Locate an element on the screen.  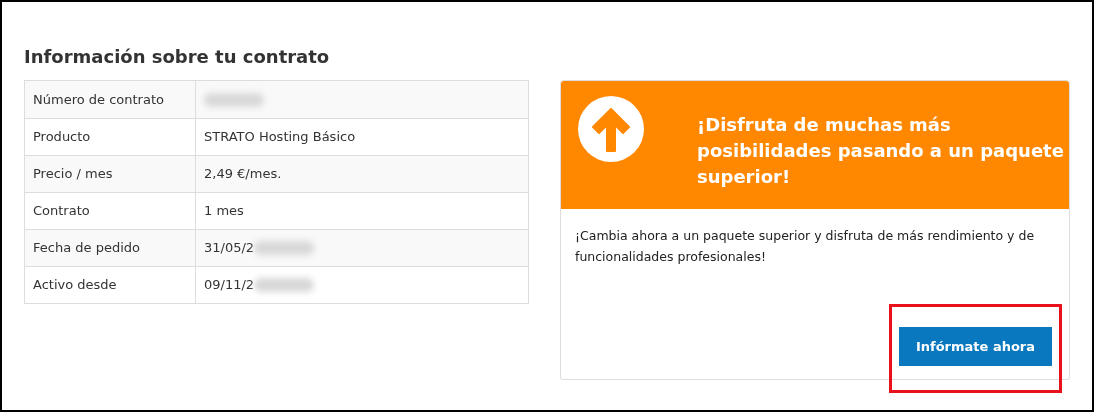
learn-more-button: Infórmate ahora is located at coordinates (975, 346).